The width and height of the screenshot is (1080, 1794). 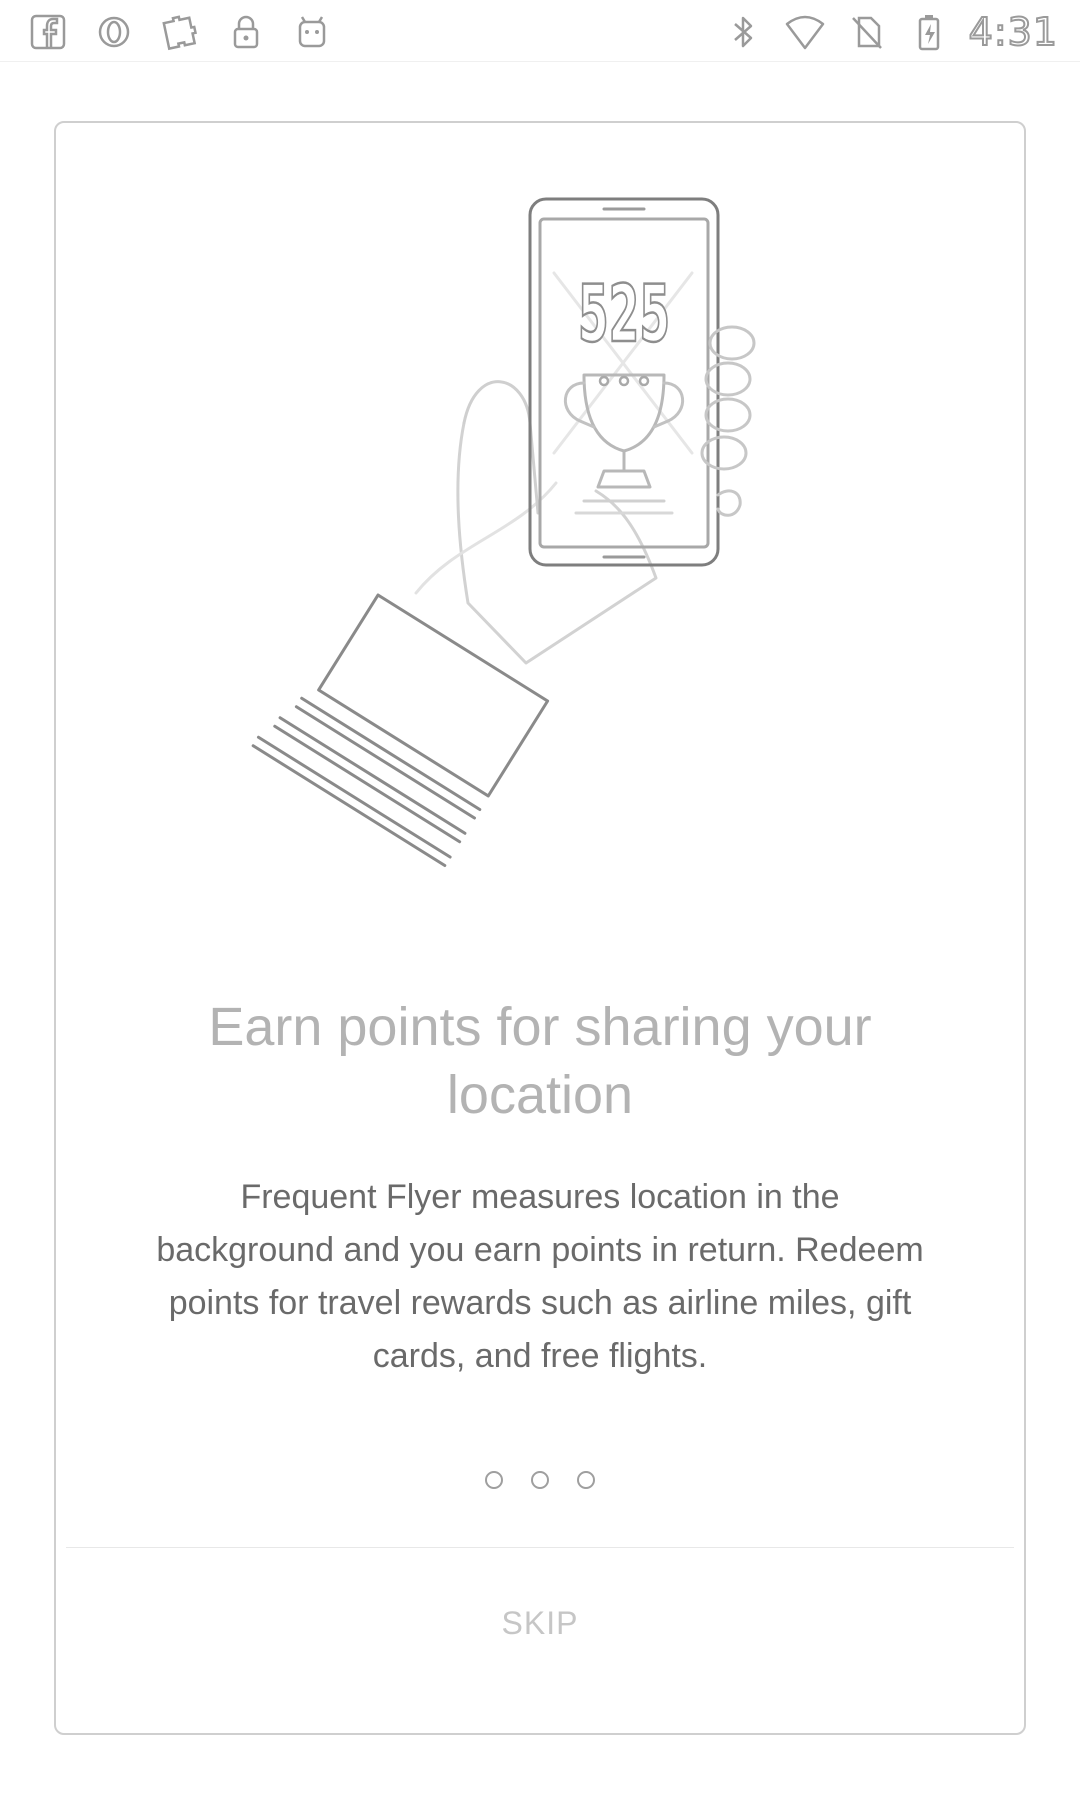 I want to click on opera-icon, so click(x=114, y=32).